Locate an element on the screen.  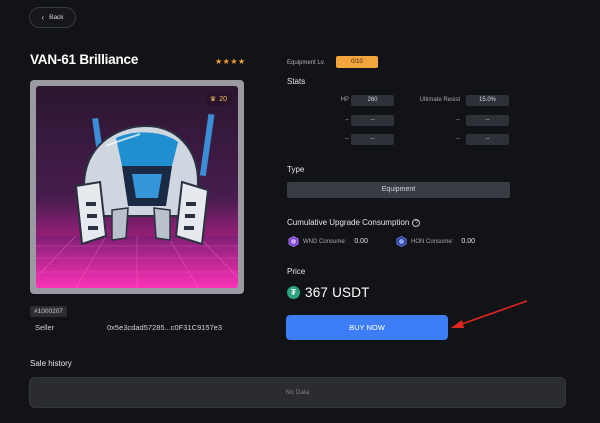
info-icon: ? is located at coordinates (416, 223).